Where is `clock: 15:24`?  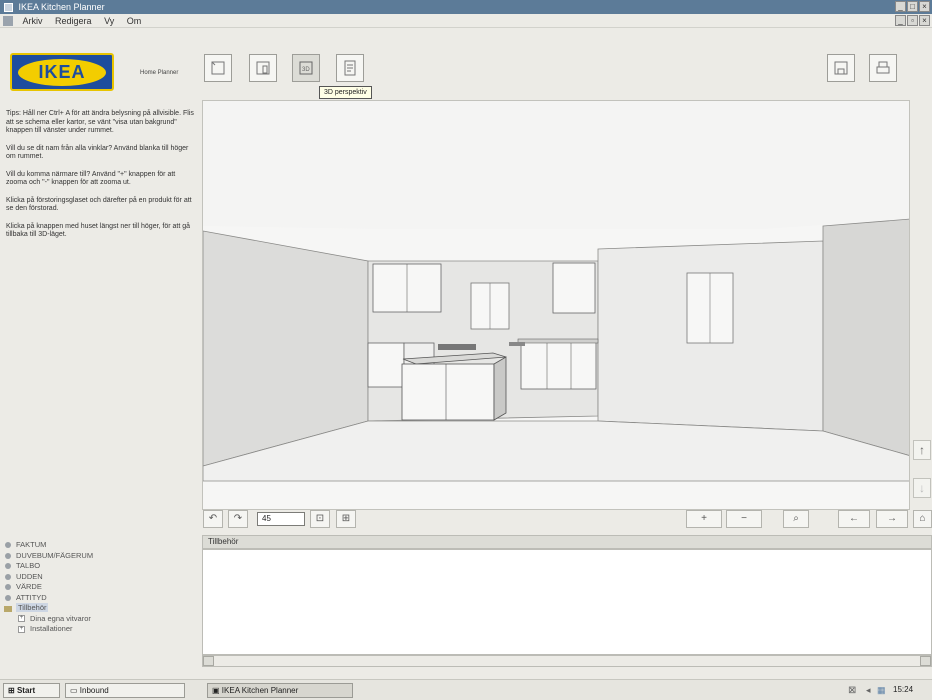 clock: 15:24 is located at coordinates (903, 689).